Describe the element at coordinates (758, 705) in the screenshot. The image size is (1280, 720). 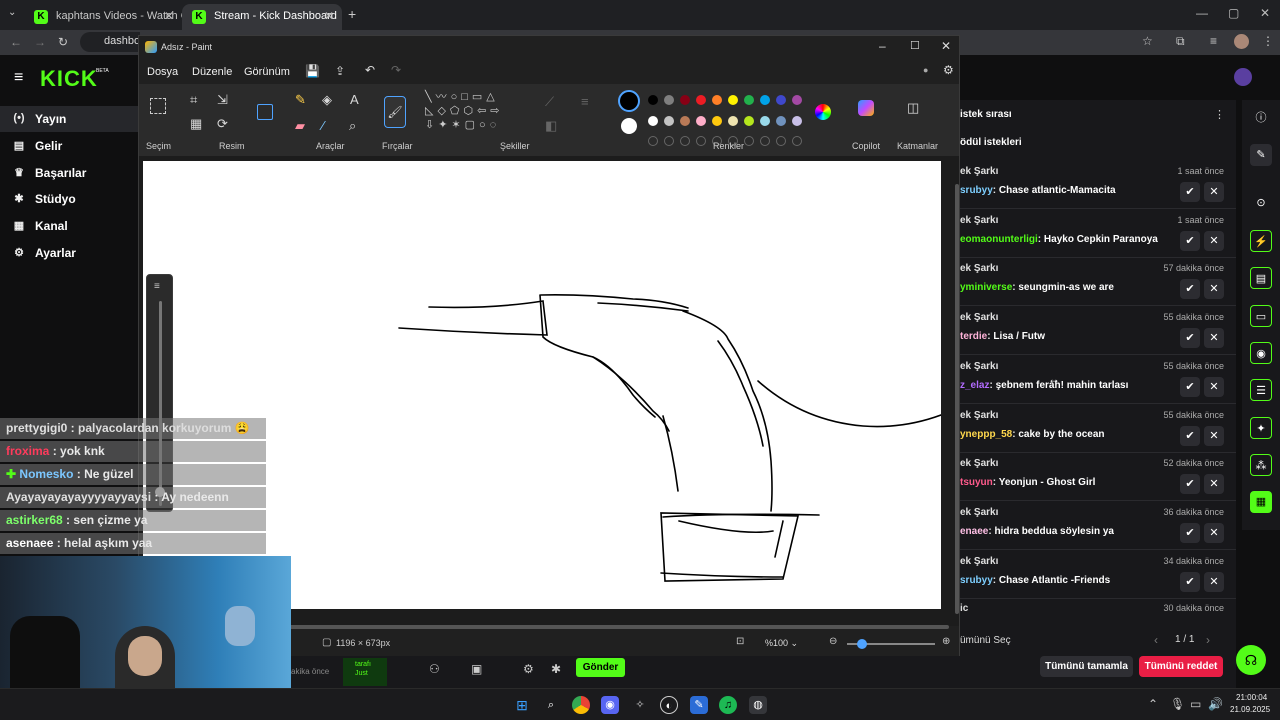
I see `active-app-icon: ◍` at that location.